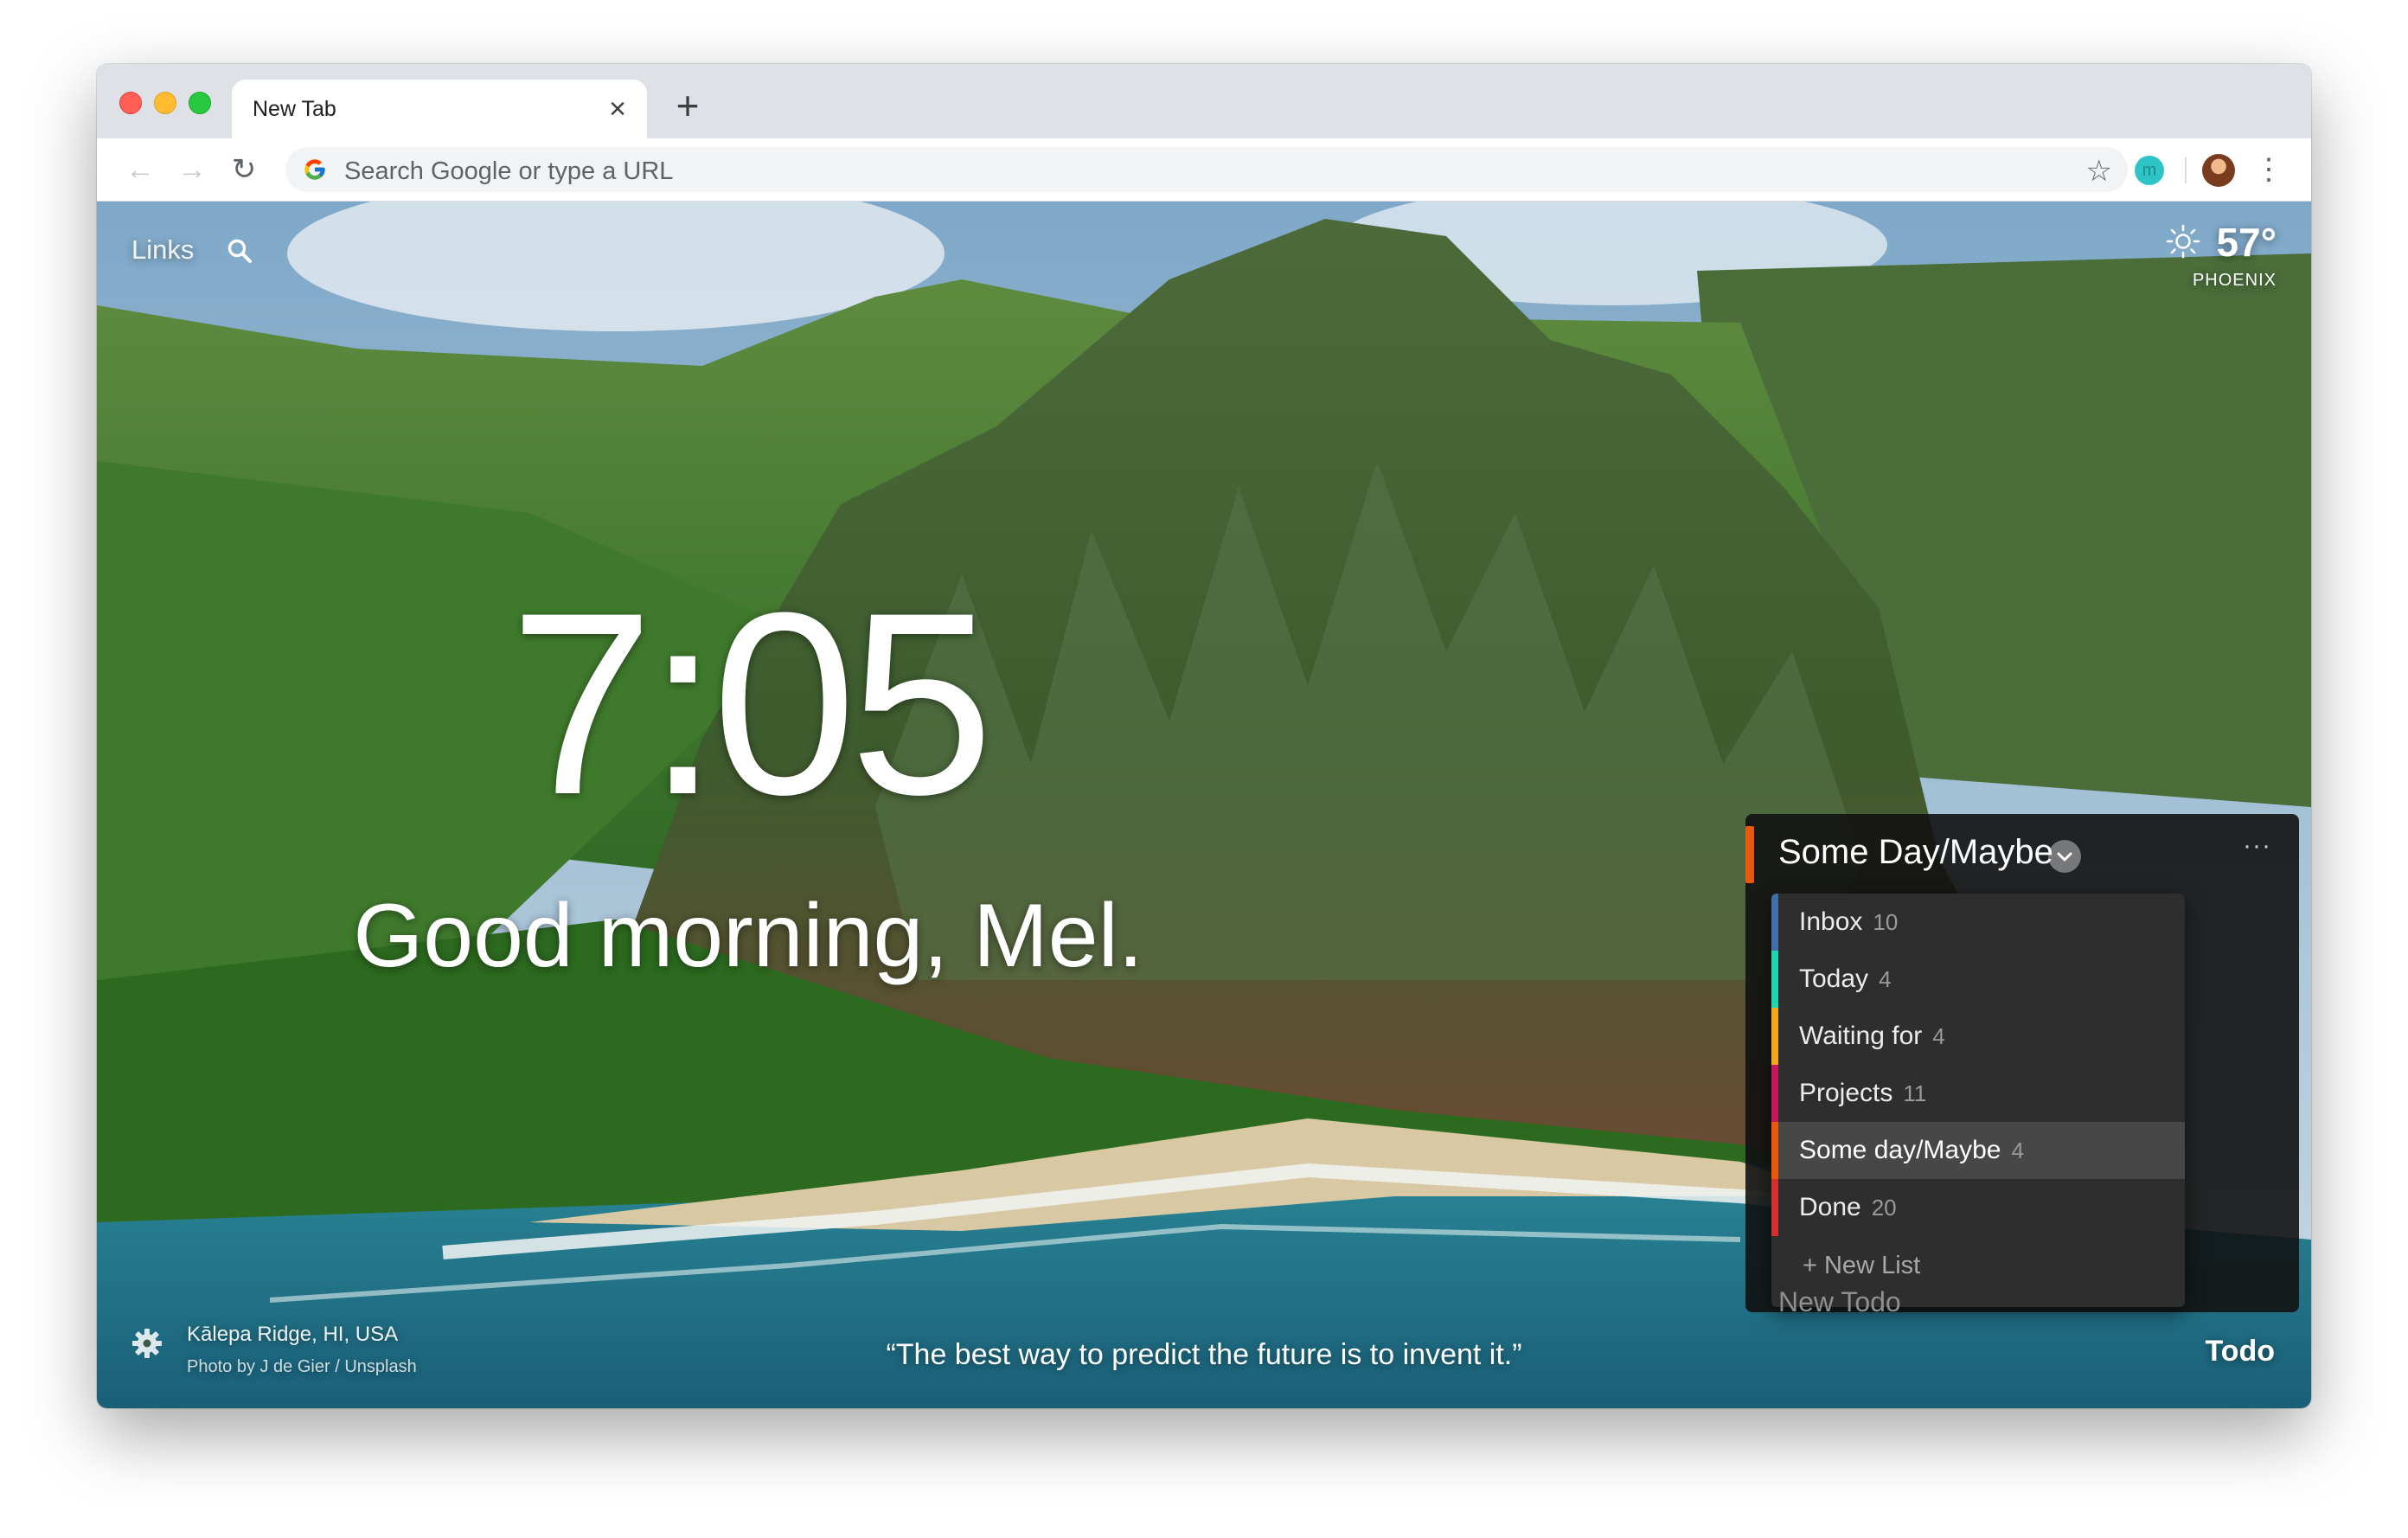 Image resolution: width=2408 pixels, height=1538 pixels. I want to click on bookmark-star-icon: ☆, so click(2099, 171).